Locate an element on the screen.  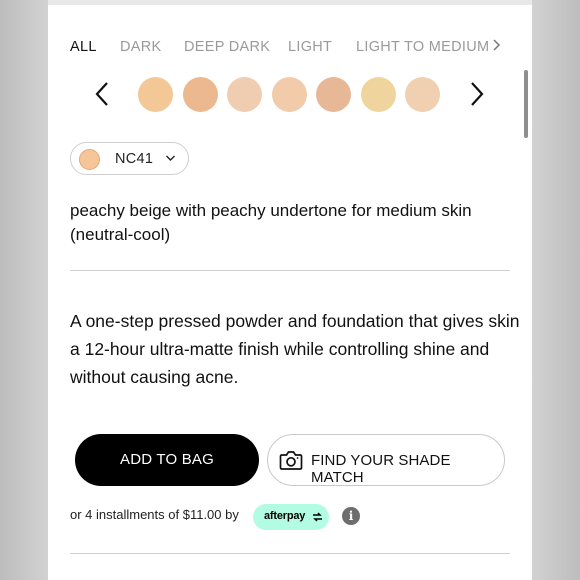
find-shade-match-button: FIND YOUR SHADE MATCH is located at coordinates (386, 460).